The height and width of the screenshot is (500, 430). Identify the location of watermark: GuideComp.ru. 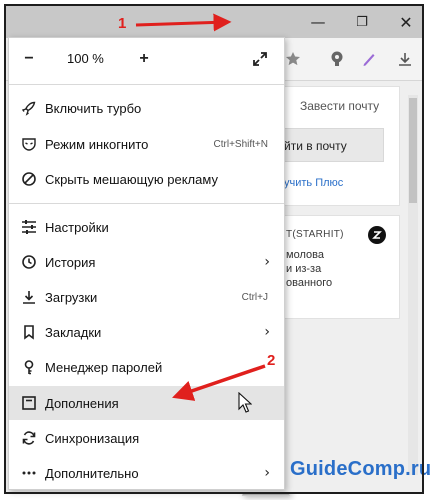
(360, 469).